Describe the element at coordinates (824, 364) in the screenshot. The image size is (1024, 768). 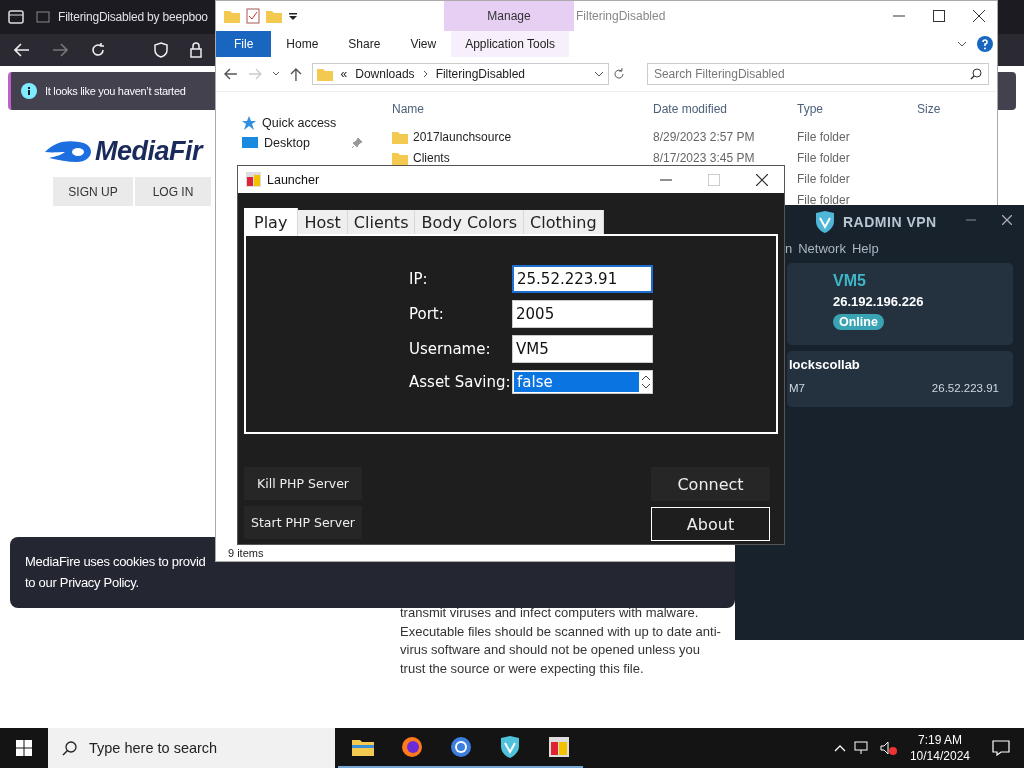
I see `network-name: lockscollab` at that location.